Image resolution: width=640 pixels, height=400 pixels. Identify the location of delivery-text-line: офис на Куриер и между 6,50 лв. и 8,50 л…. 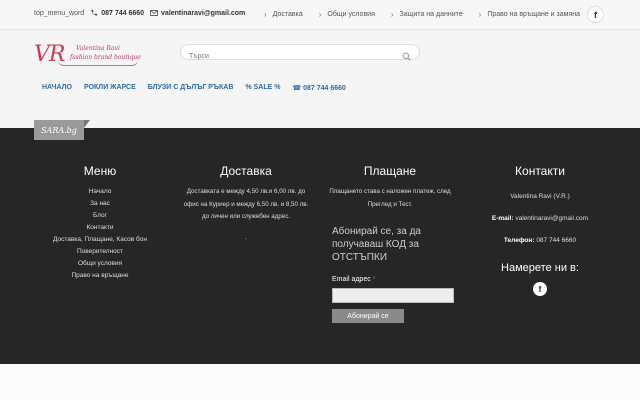
(246, 204).